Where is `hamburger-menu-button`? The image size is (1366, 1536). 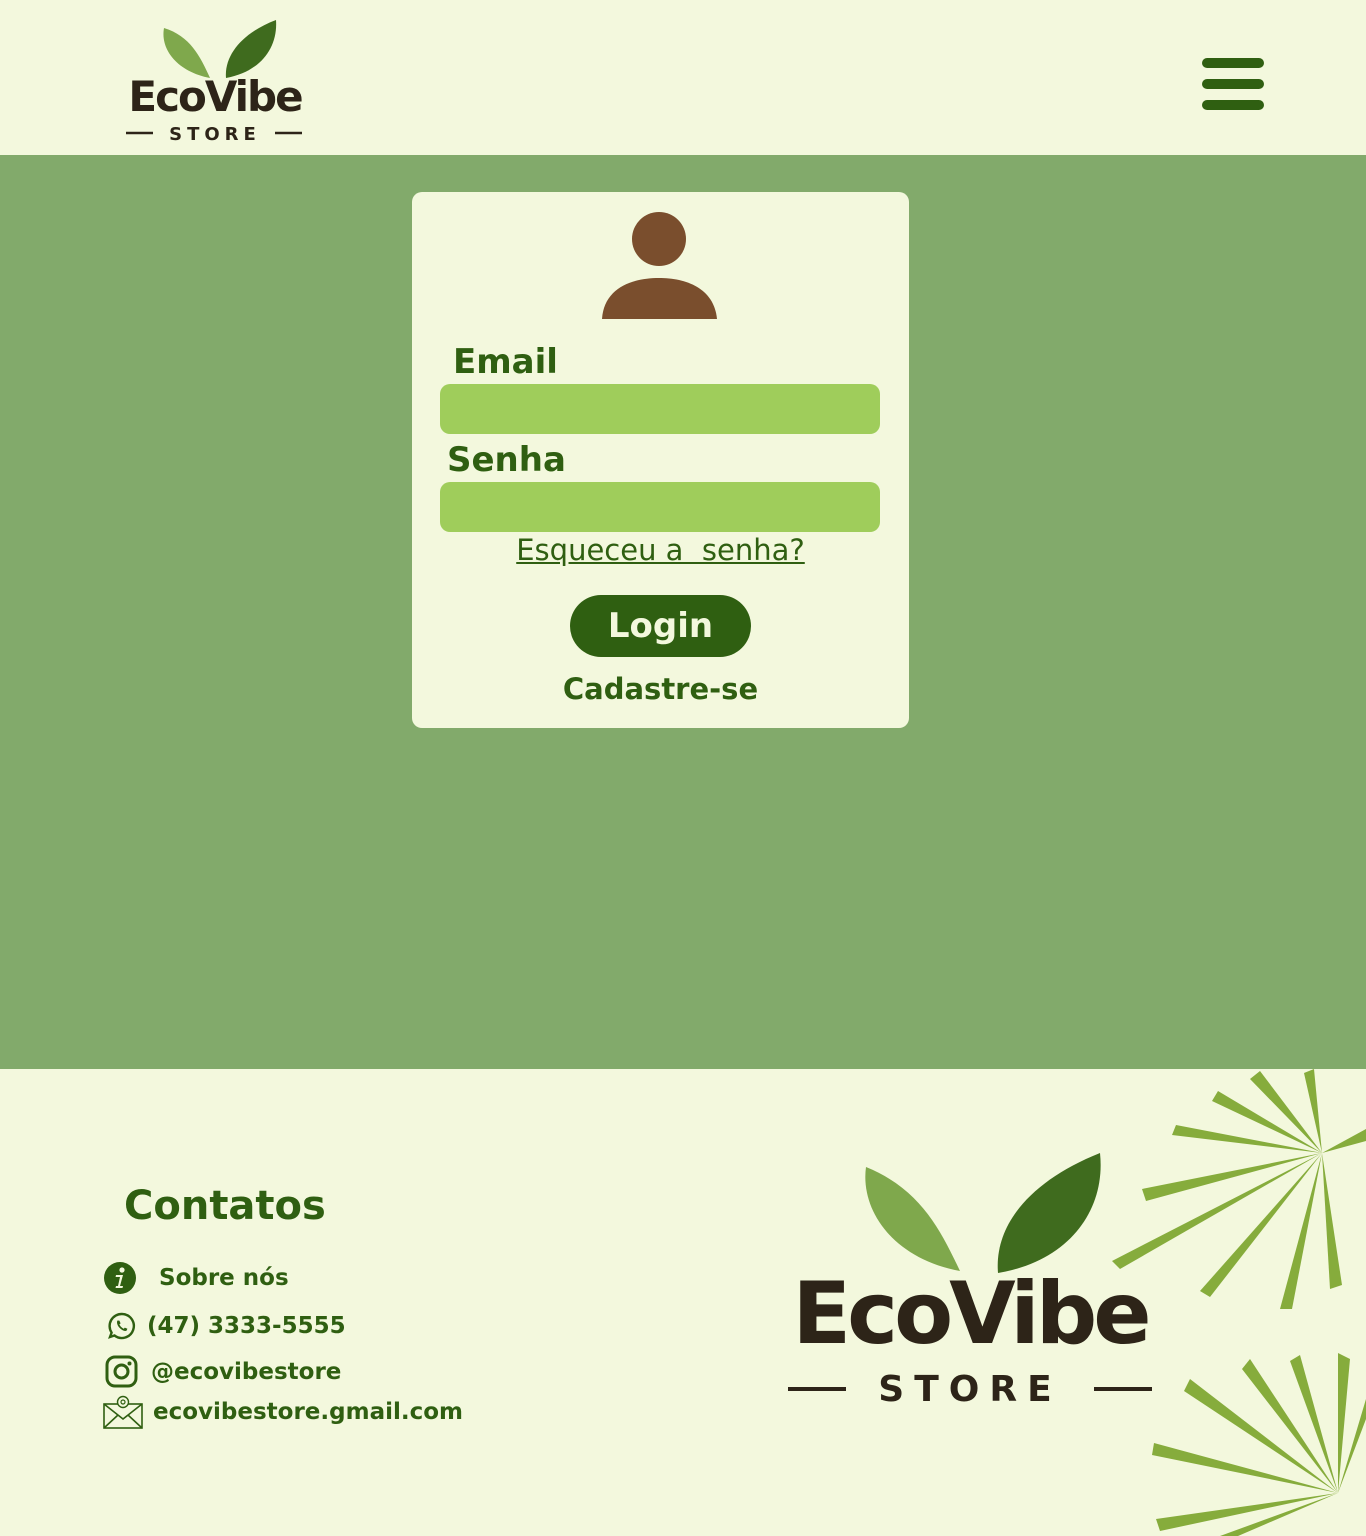 hamburger-menu-button is located at coordinates (1233, 85).